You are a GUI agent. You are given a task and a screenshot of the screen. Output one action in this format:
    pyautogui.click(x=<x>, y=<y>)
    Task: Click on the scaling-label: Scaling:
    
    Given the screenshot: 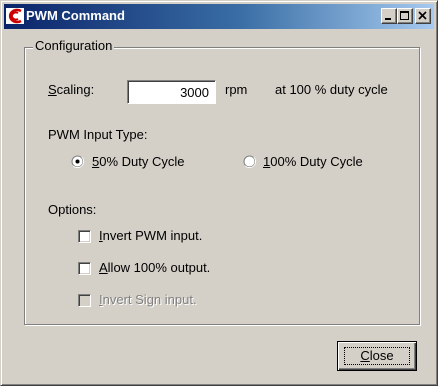 What is the action you would take?
    pyautogui.click(x=71, y=89)
    